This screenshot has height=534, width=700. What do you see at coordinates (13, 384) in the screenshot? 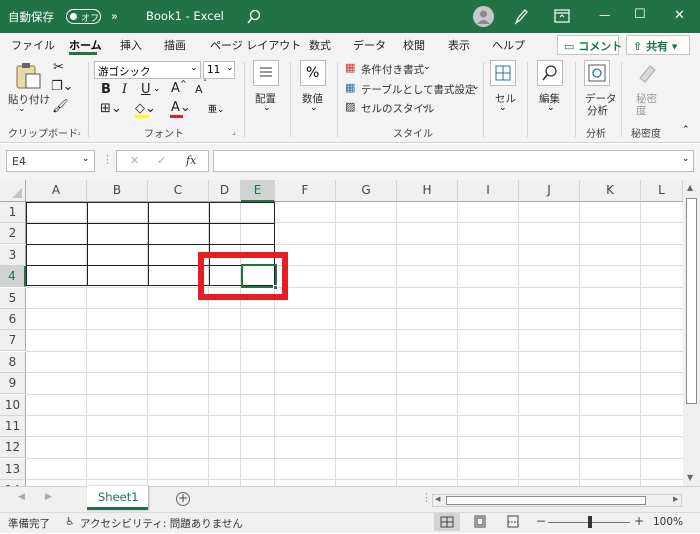
I see `row-header-9: 9` at bounding box center [13, 384].